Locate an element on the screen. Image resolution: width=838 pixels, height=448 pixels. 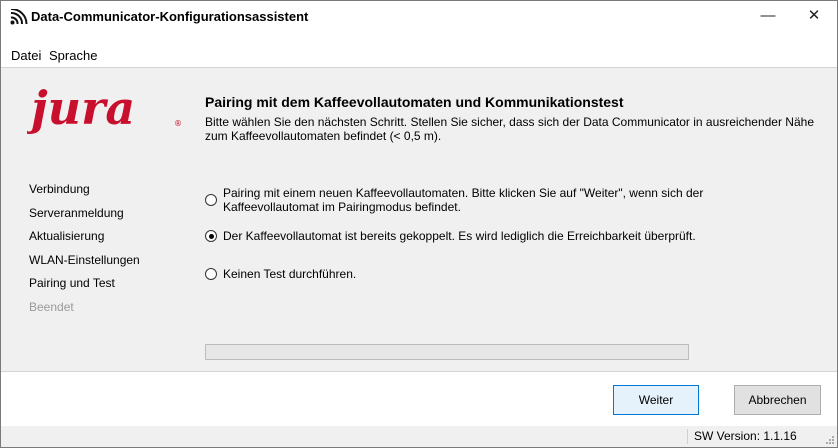
step-verbindung: Verbindung is located at coordinates (59, 189).